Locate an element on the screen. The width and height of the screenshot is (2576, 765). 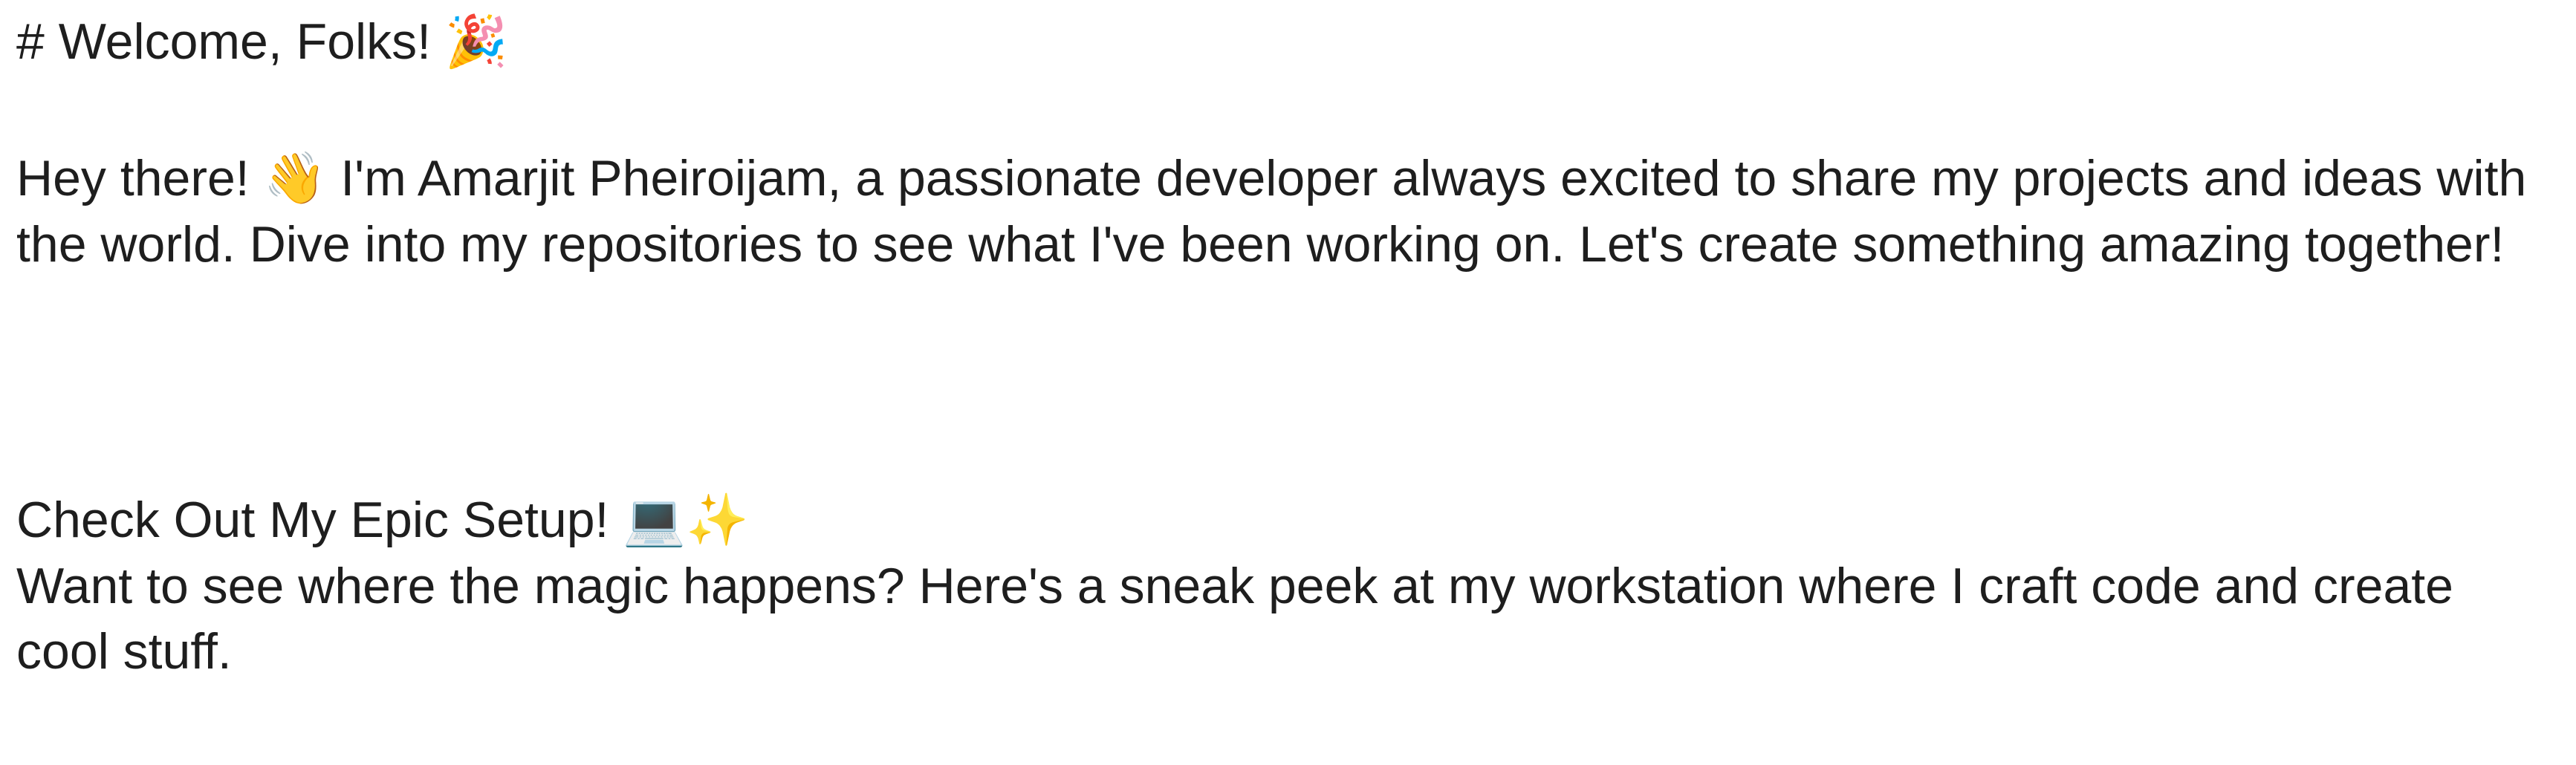
waving-hand-icon: 👋 is located at coordinates (295, 178).